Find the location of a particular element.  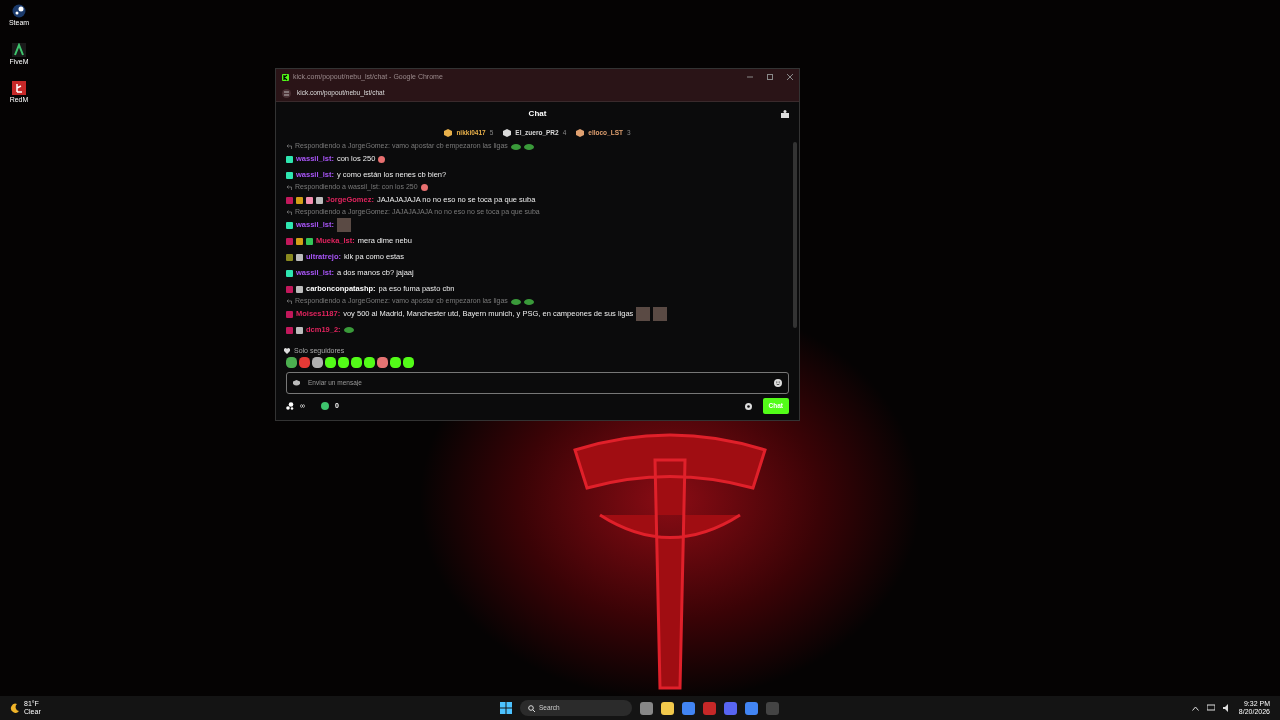

volume-icon is located at coordinates (1226, 708).